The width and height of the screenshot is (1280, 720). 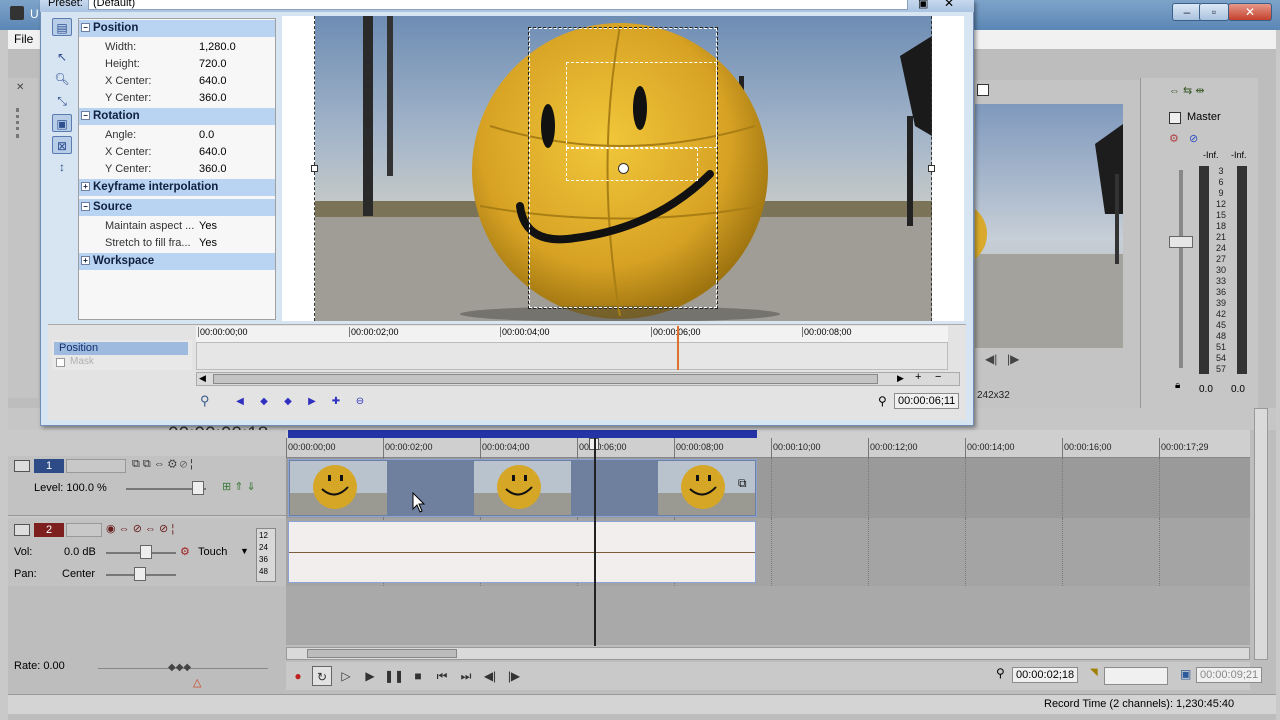 I want to click on go-to-start-icon: ⏮, so click(x=442, y=676).